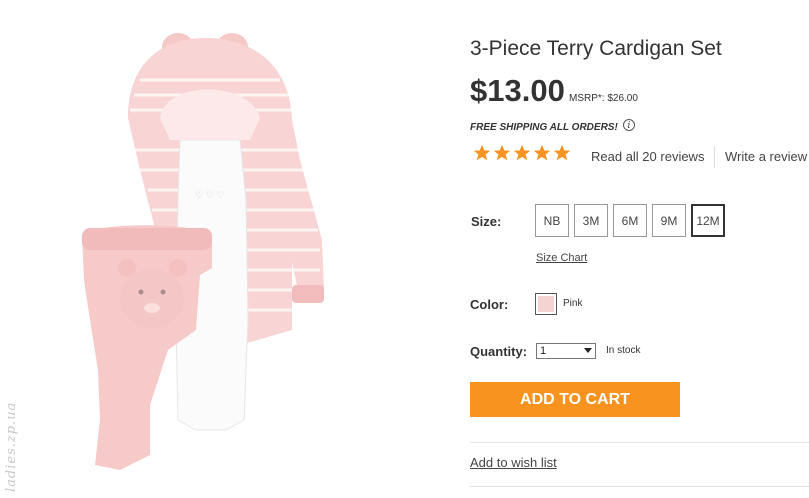 This screenshot has width=809, height=498. What do you see at coordinates (623, 350) in the screenshot?
I see `stock-status: In stock` at bounding box center [623, 350].